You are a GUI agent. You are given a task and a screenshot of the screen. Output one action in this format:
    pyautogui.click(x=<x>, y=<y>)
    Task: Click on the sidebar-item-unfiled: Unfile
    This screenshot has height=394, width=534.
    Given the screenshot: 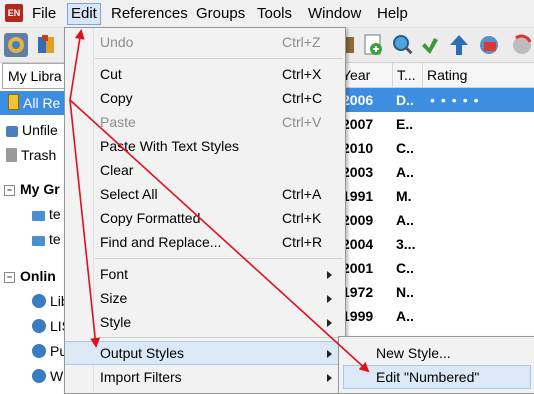 What is the action you would take?
    pyautogui.click(x=32, y=130)
    